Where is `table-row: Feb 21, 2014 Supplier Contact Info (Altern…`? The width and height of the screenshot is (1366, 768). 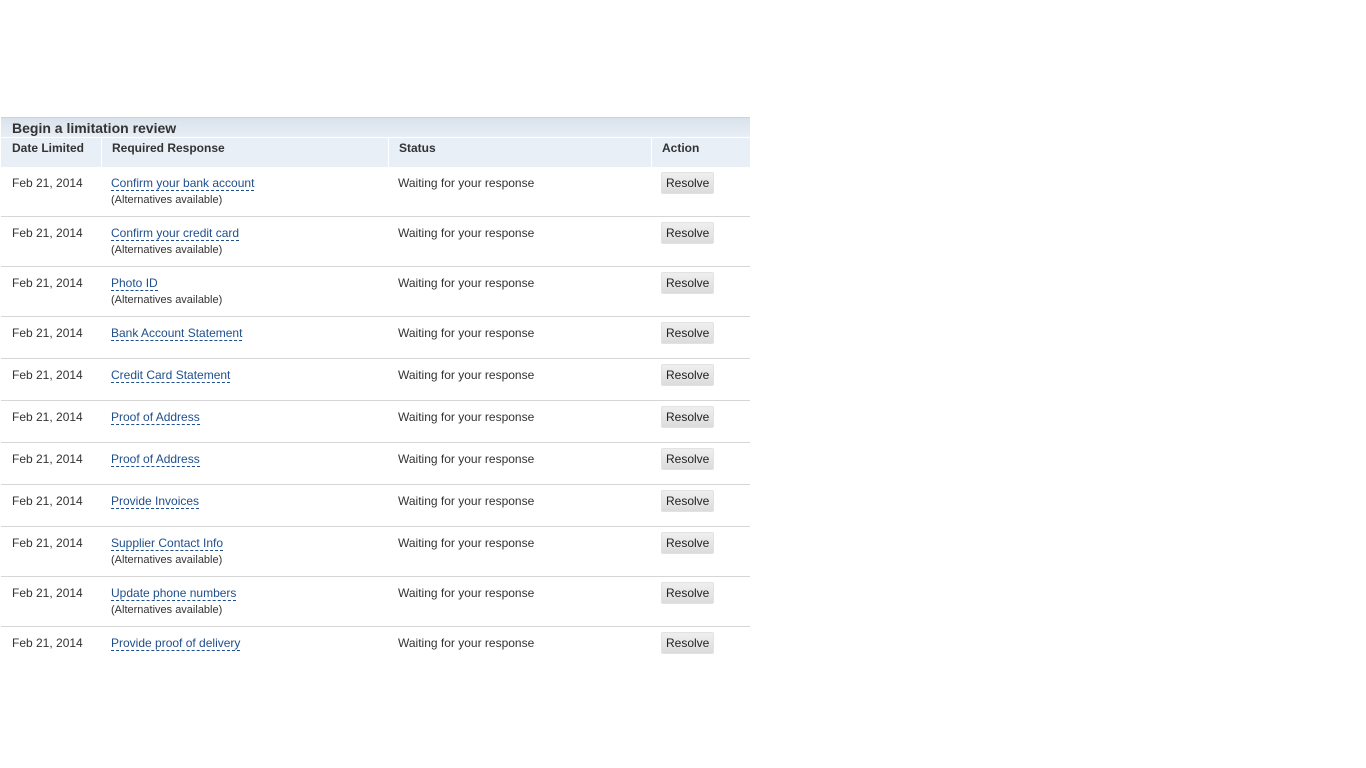
table-row: Feb 21, 2014 Supplier Contact Info (Altern… is located at coordinates (375, 552).